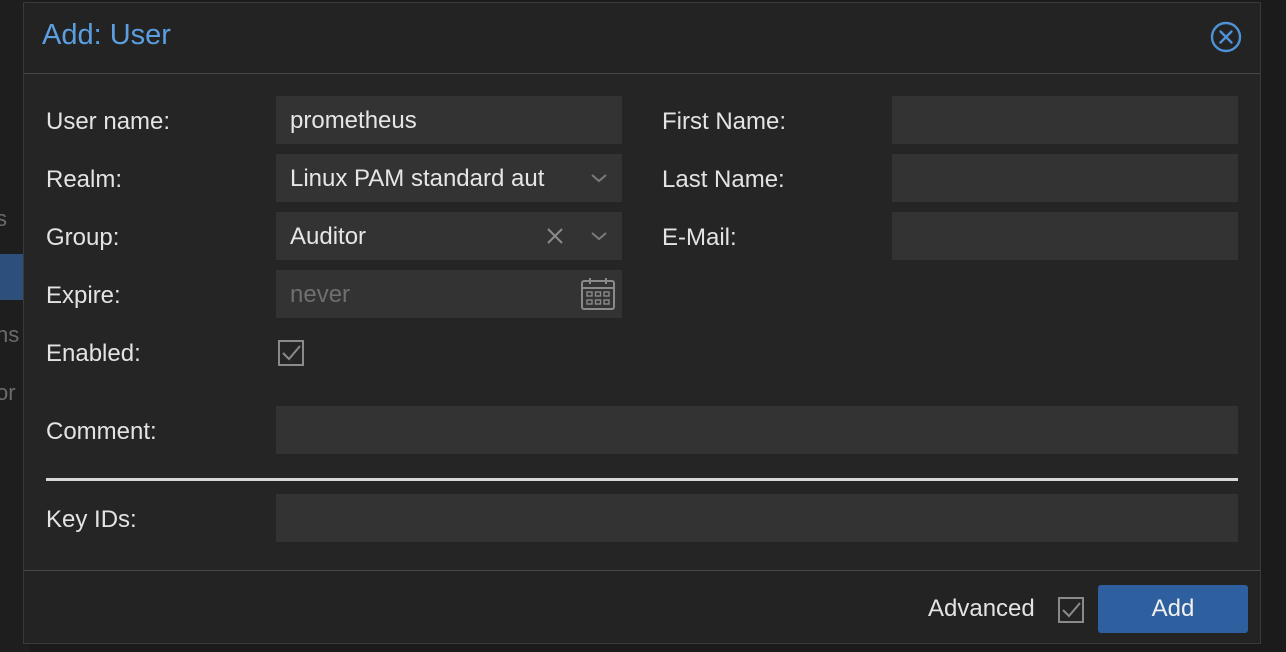 The width and height of the screenshot is (1286, 652). I want to click on group-value: Auditor, so click(328, 236).